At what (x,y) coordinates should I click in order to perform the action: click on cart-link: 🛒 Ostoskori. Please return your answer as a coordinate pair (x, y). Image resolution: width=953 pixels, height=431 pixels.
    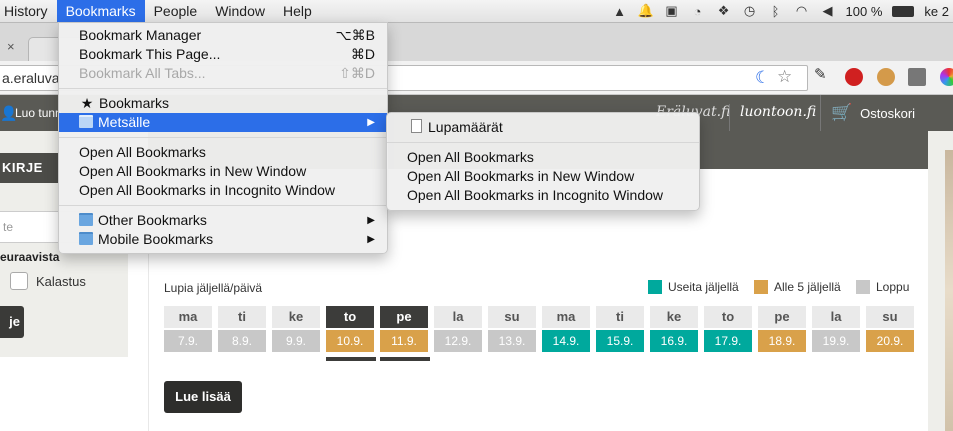
    Looking at the image, I should click on (867, 113).